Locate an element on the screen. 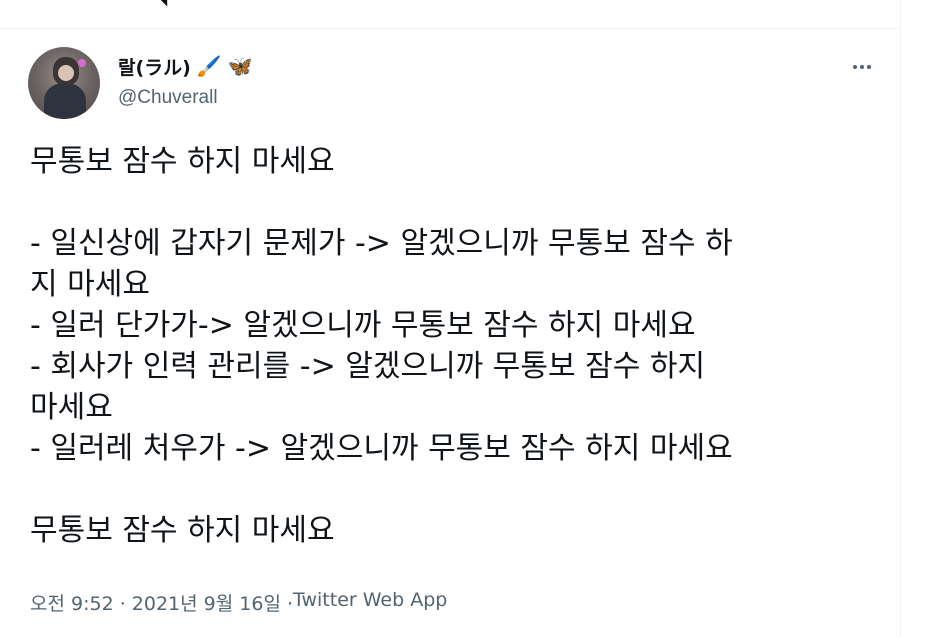 This screenshot has width=940, height=637. display-name: 랄(ラル) is located at coordinates (154, 66).